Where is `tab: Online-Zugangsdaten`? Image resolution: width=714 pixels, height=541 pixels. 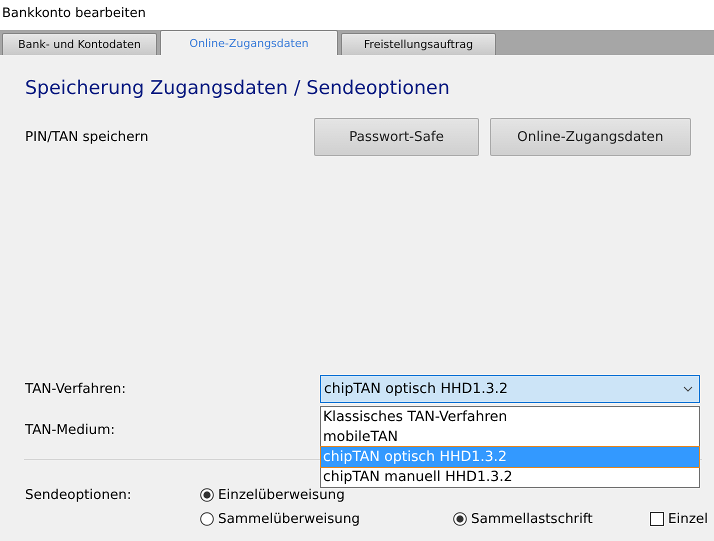
tab: Online-Zugangsdaten is located at coordinates (249, 42).